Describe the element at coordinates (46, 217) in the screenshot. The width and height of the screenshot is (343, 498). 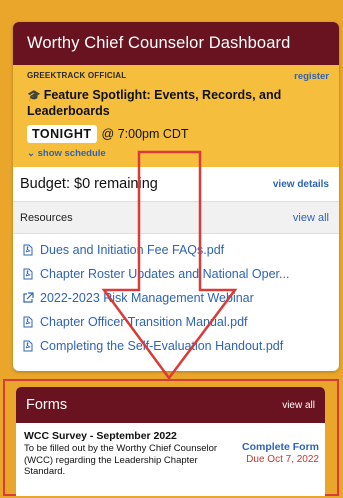
I see `resources-title: Resources` at that location.